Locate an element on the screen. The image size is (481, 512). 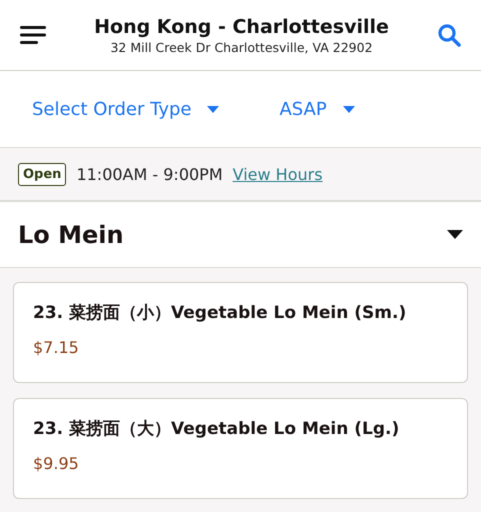
category-title: Lo Mein is located at coordinates (71, 234).